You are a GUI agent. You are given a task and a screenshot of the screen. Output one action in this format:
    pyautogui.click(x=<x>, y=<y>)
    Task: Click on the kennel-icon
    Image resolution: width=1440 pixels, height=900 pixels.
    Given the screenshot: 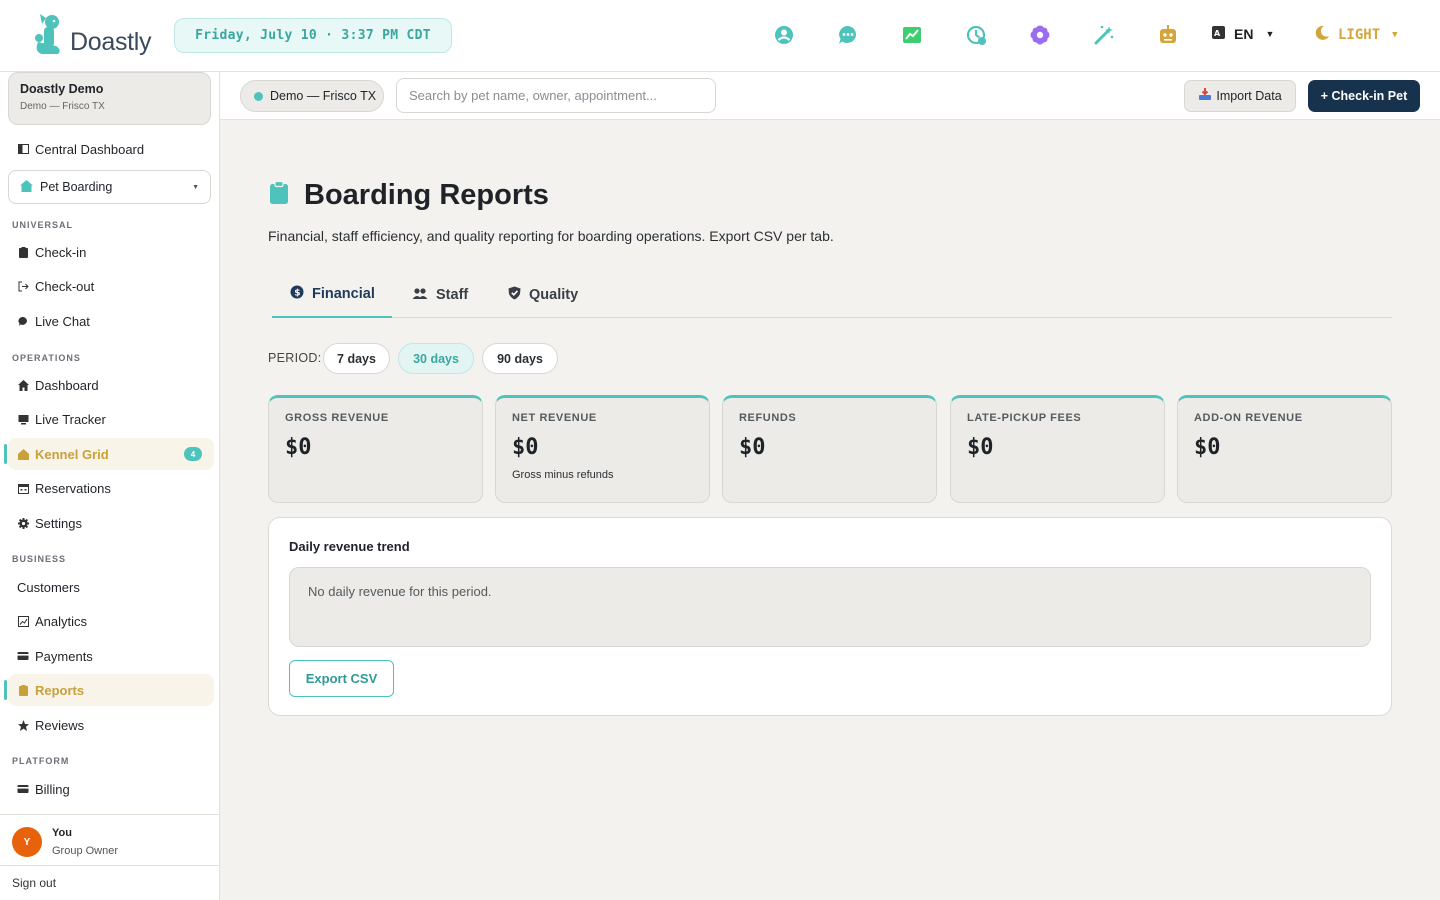 What is the action you would take?
    pyautogui.click(x=23, y=454)
    